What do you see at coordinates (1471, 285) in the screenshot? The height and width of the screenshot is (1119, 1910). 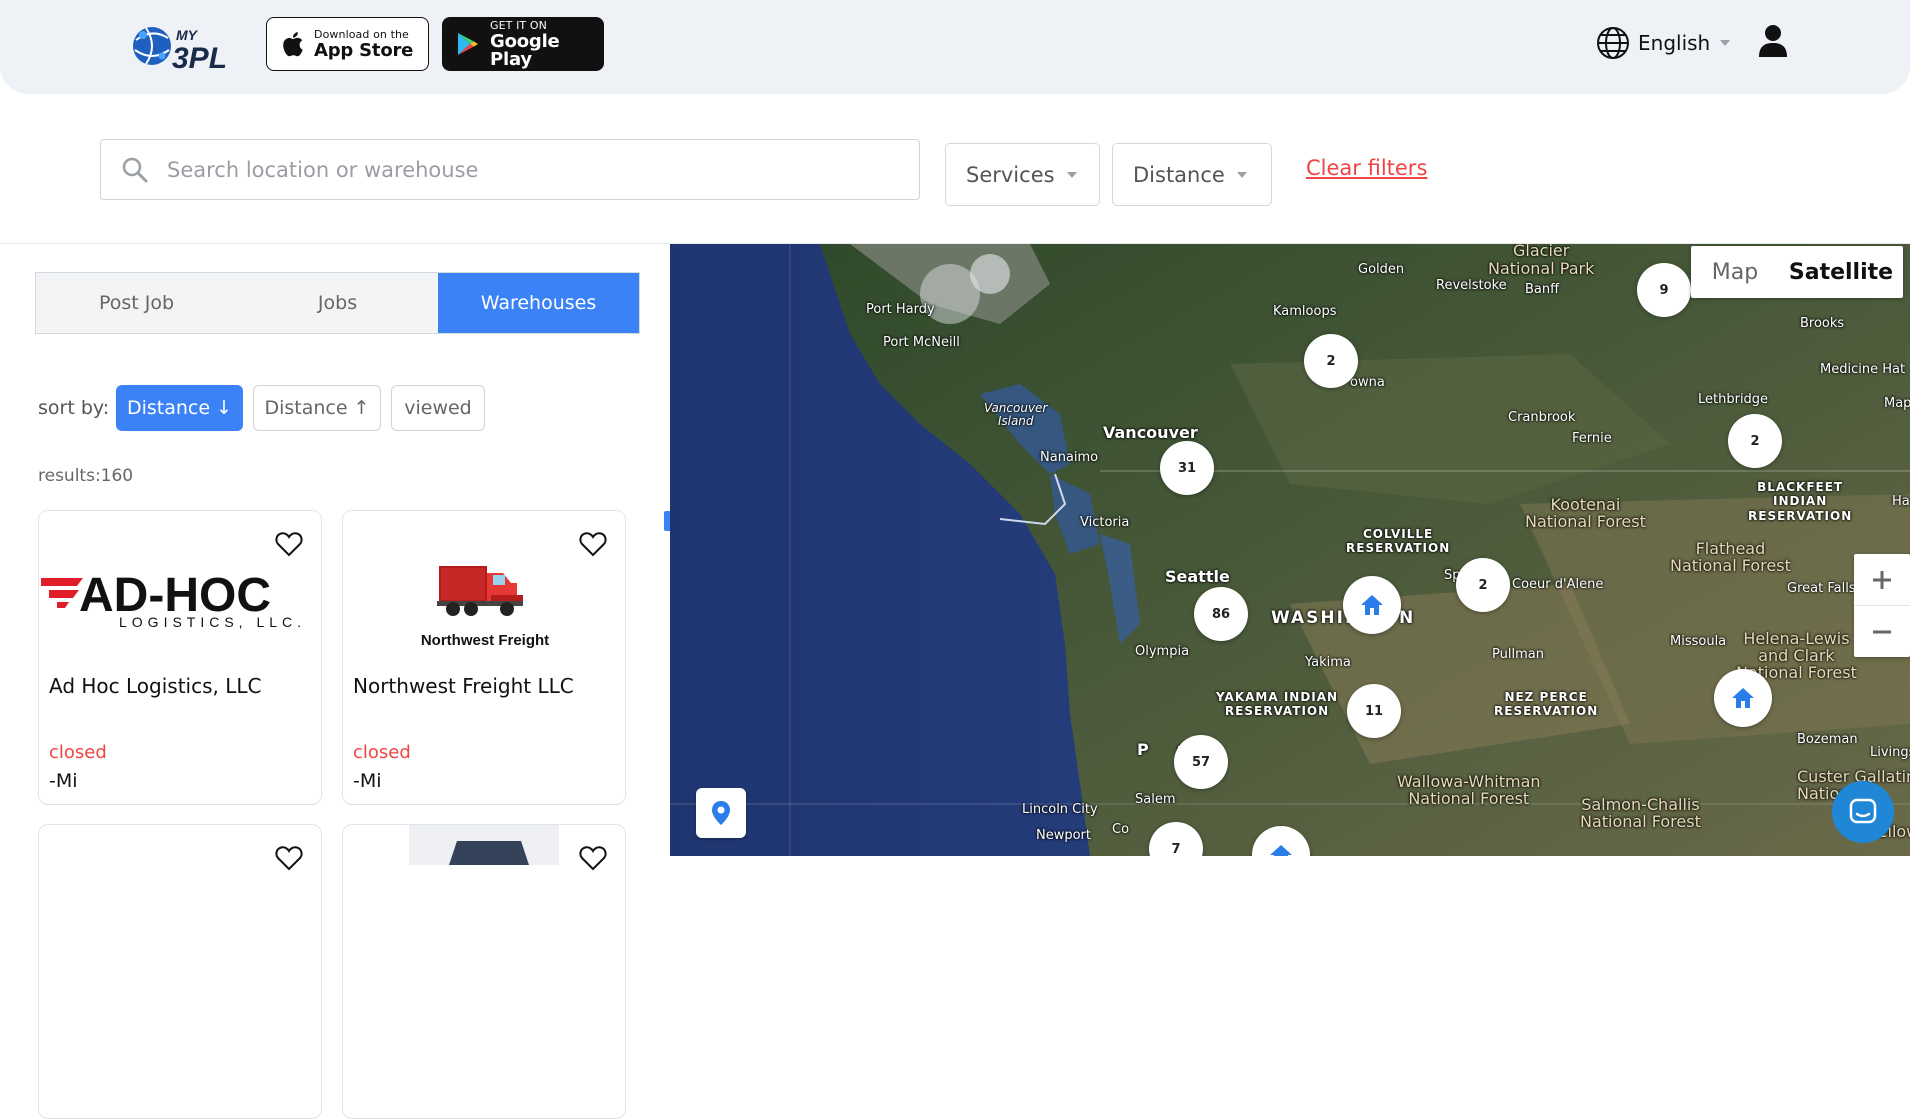 I see `place-revelstoke: Revelstoke` at bounding box center [1471, 285].